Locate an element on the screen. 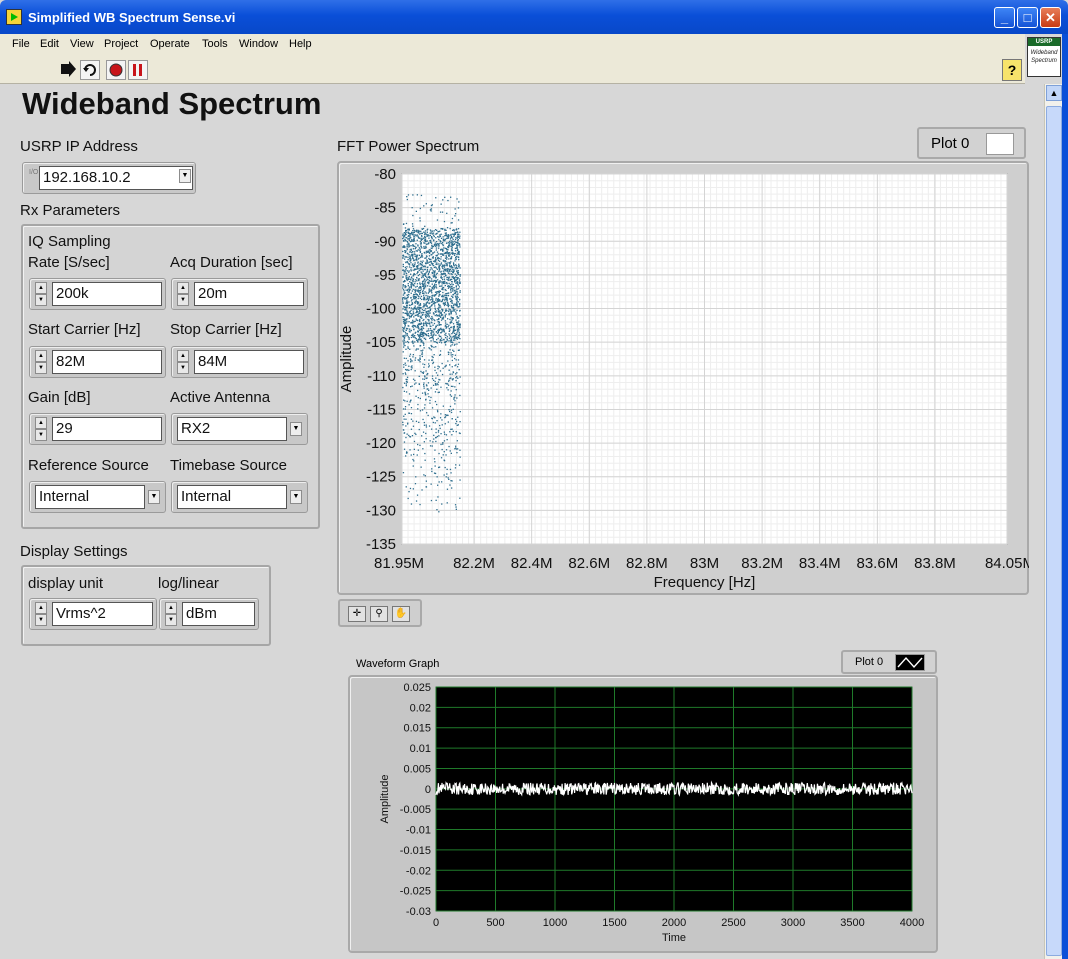  cursor-tool-icon: ✛ is located at coordinates (357, 614).